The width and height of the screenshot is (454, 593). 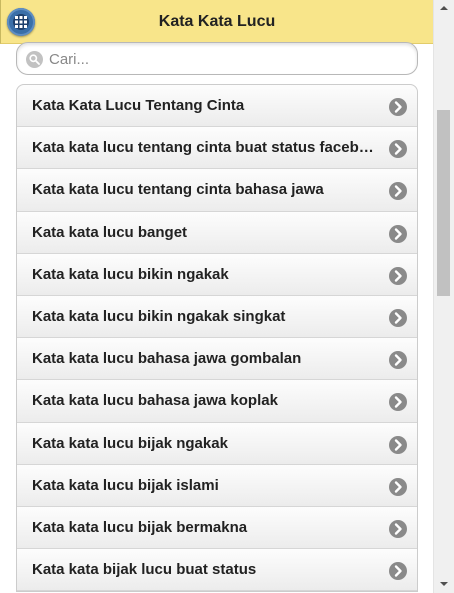 I want to click on list-item: Kata kata lucu bikin ngakak singkat, so click(x=217, y=317).